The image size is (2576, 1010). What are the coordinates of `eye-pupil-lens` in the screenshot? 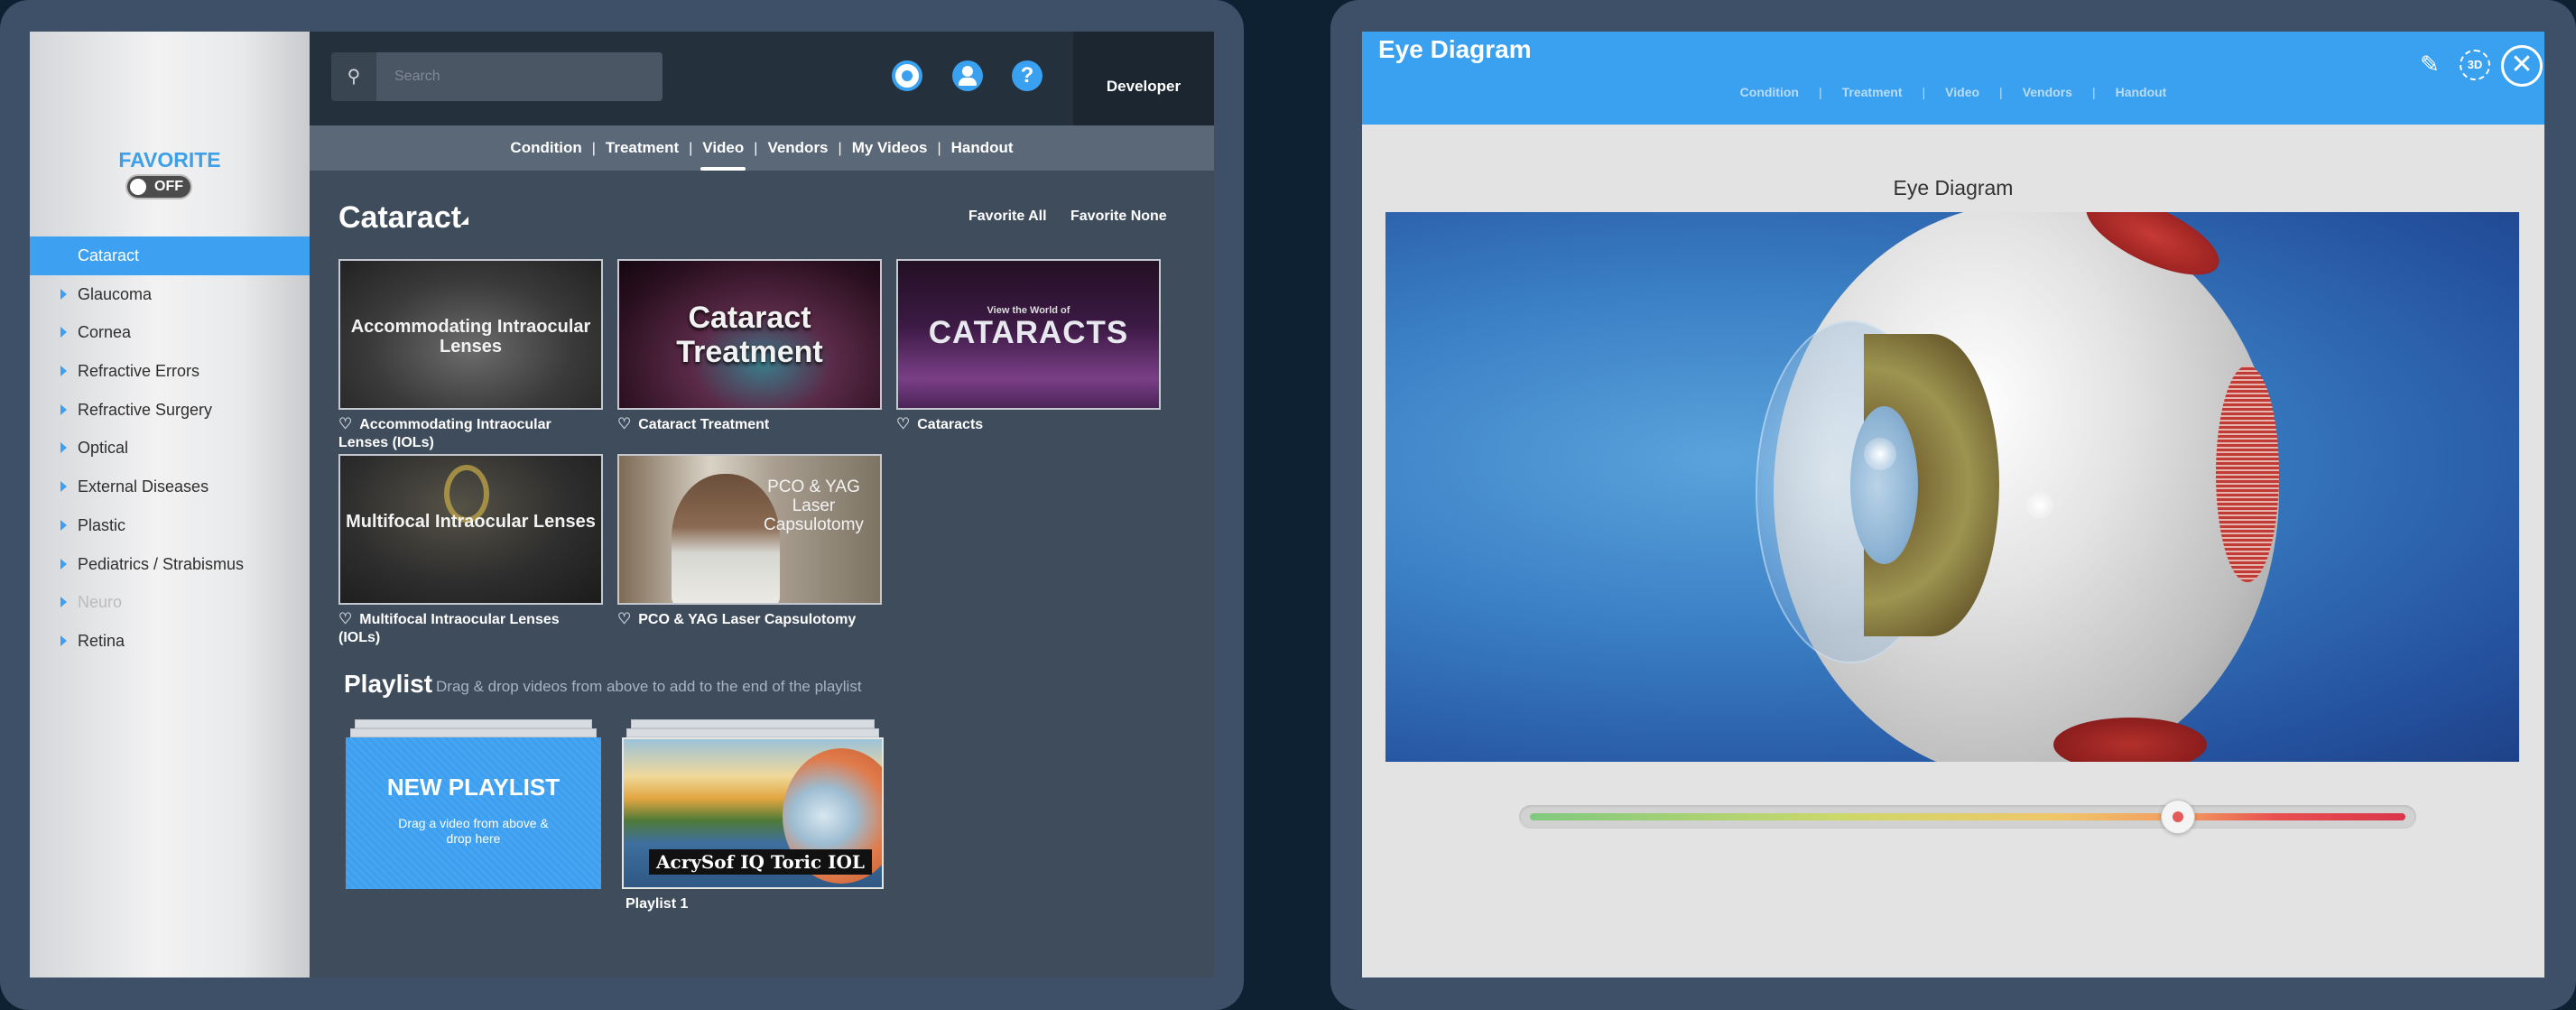 It's located at (1884, 485).